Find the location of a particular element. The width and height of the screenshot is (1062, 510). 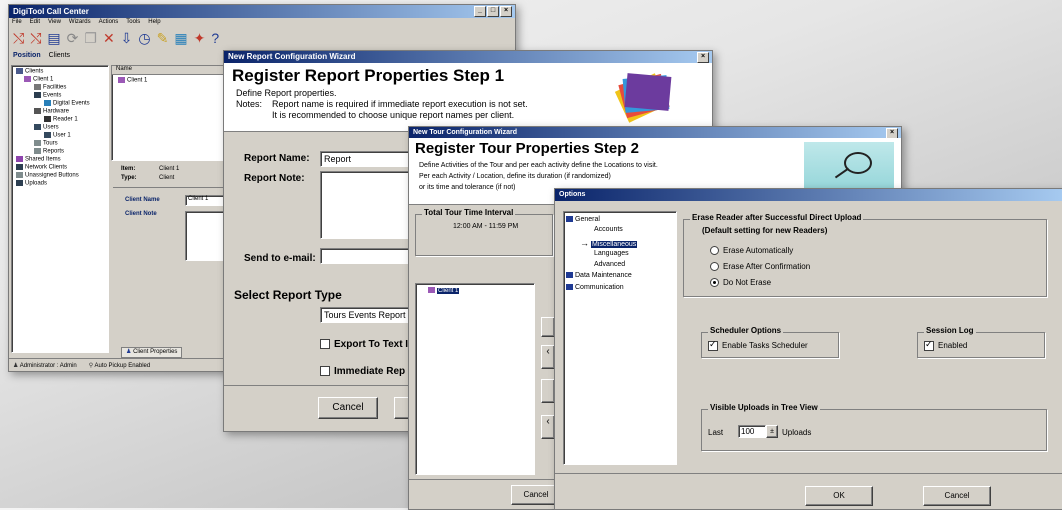

client-note-field is located at coordinates (206, 236).